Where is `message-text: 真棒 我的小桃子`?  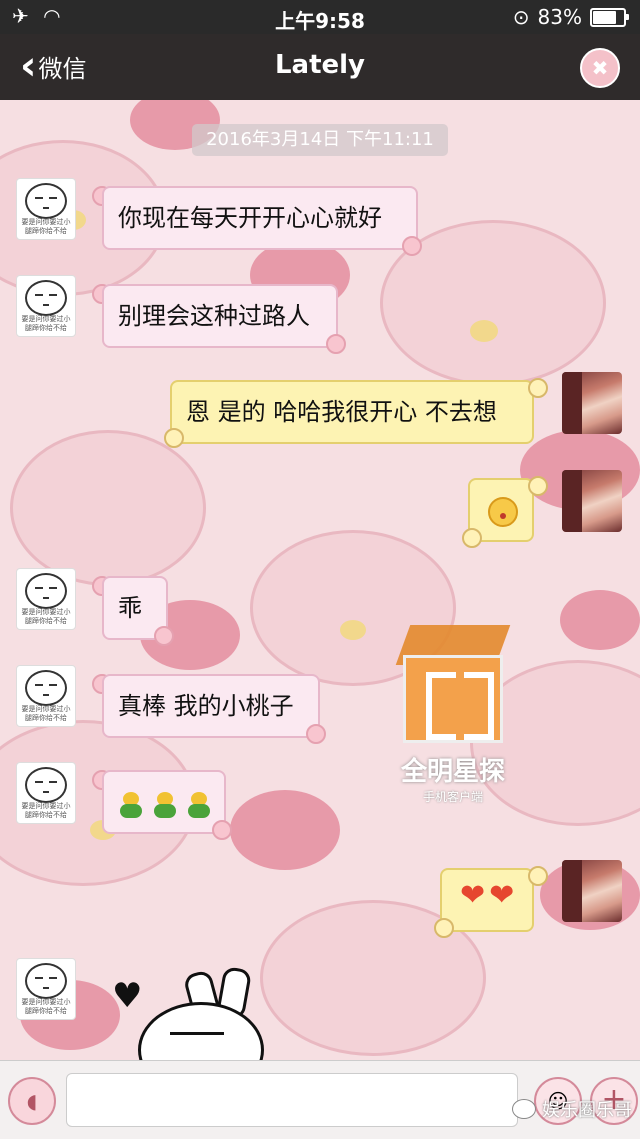
message-text: 真棒 我的小桃子 is located at coordinates (206, 706).